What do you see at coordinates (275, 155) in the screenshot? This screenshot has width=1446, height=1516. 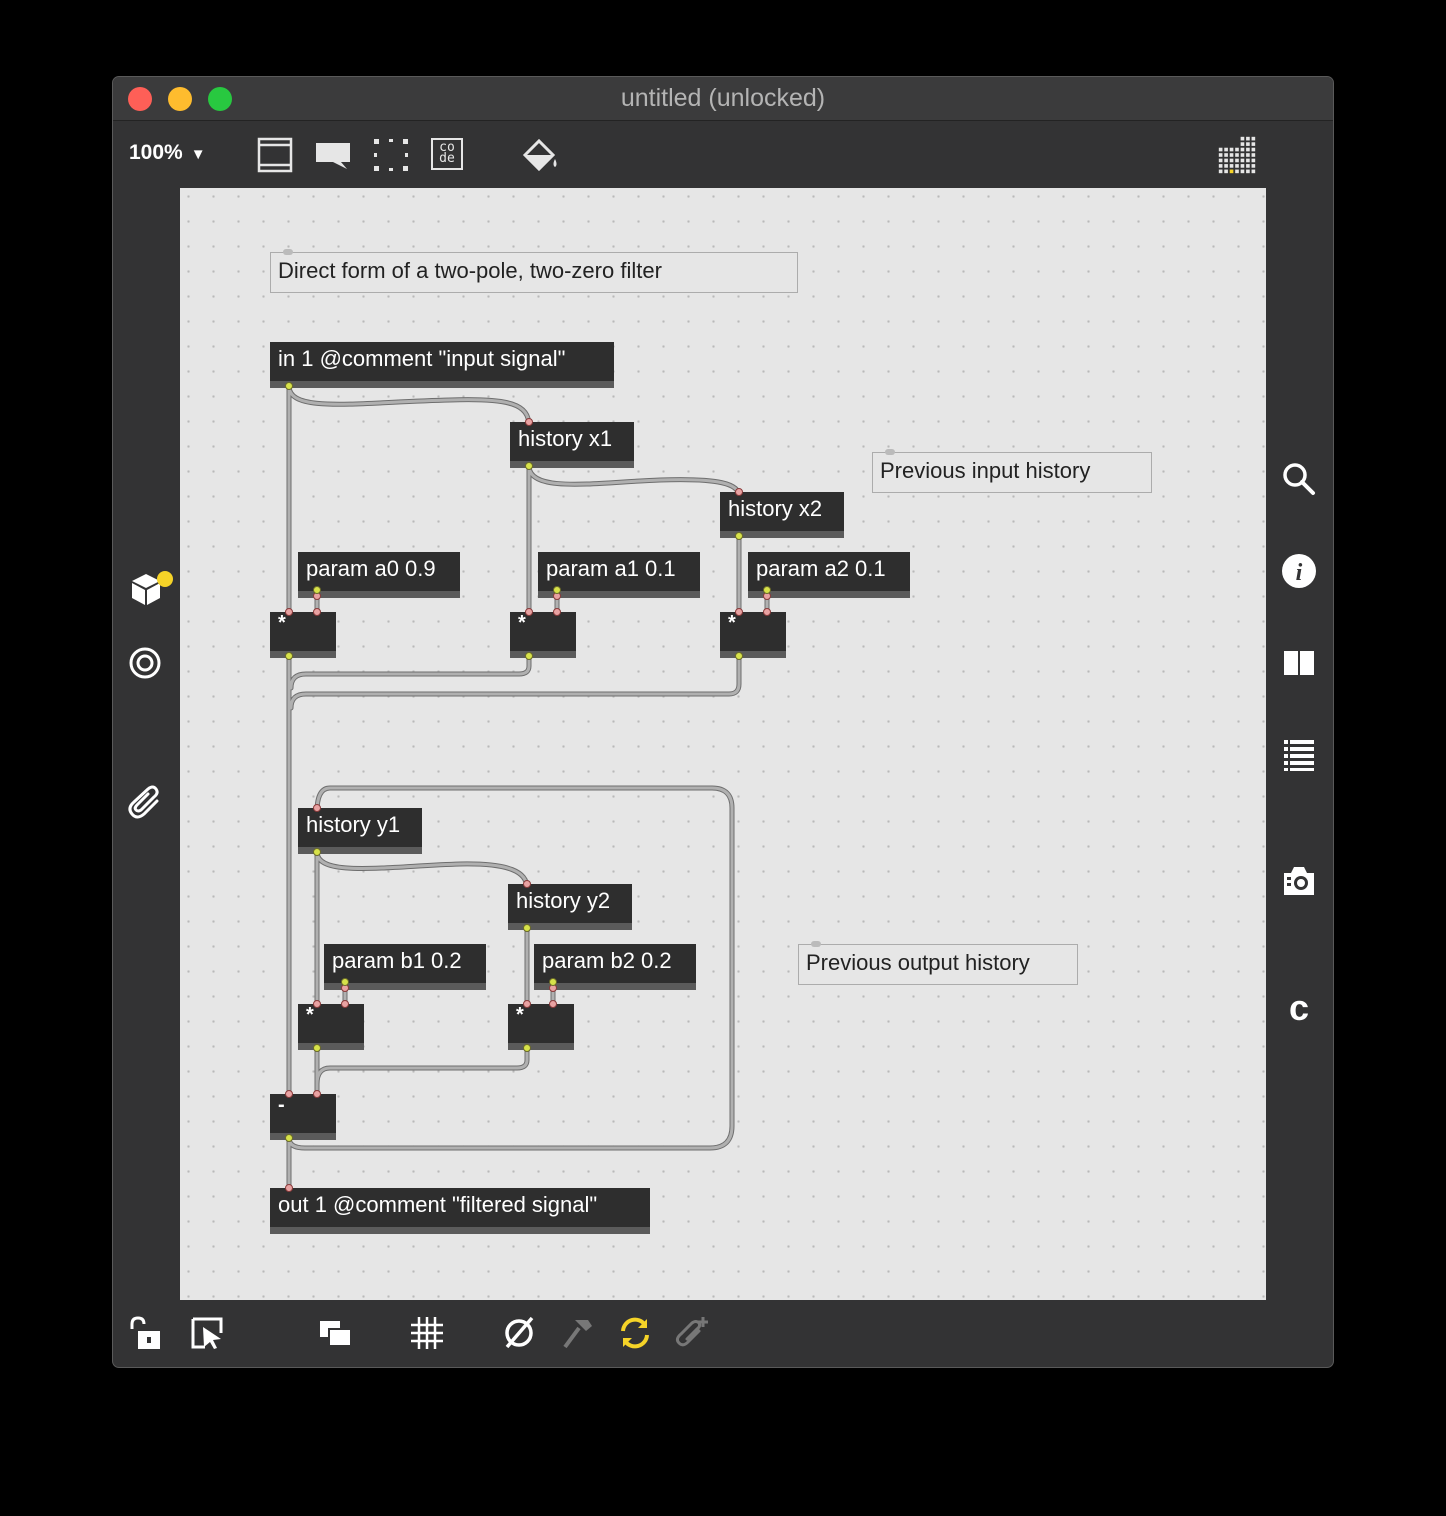 I see `presentation-icon` at bounding box center [275, 155].